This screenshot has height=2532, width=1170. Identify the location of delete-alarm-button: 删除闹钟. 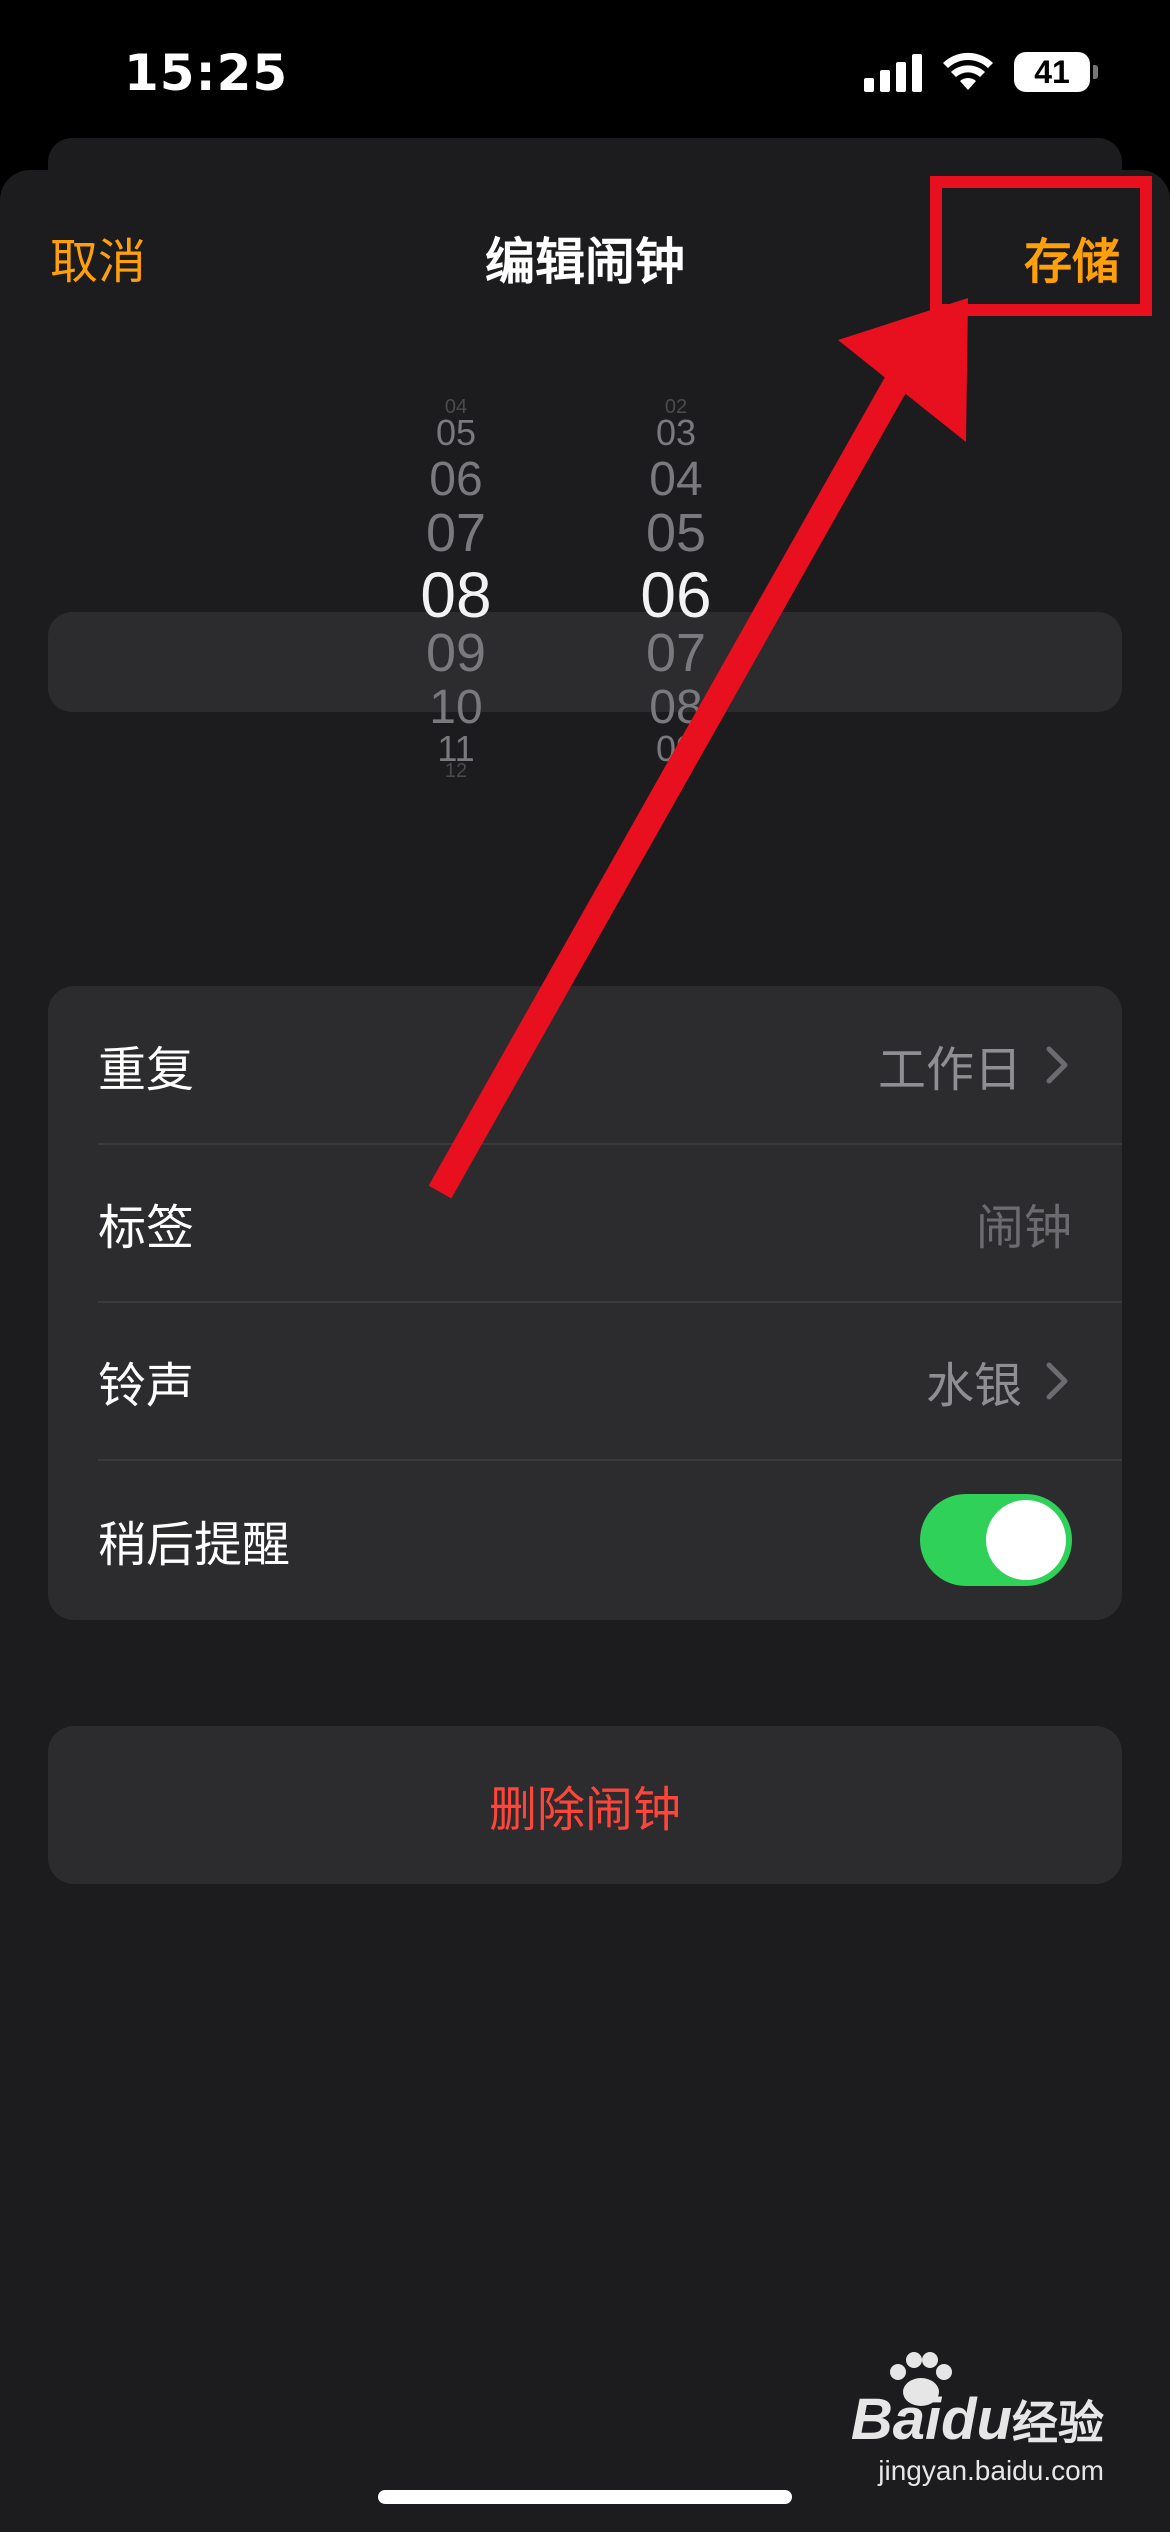
(585, 1805).